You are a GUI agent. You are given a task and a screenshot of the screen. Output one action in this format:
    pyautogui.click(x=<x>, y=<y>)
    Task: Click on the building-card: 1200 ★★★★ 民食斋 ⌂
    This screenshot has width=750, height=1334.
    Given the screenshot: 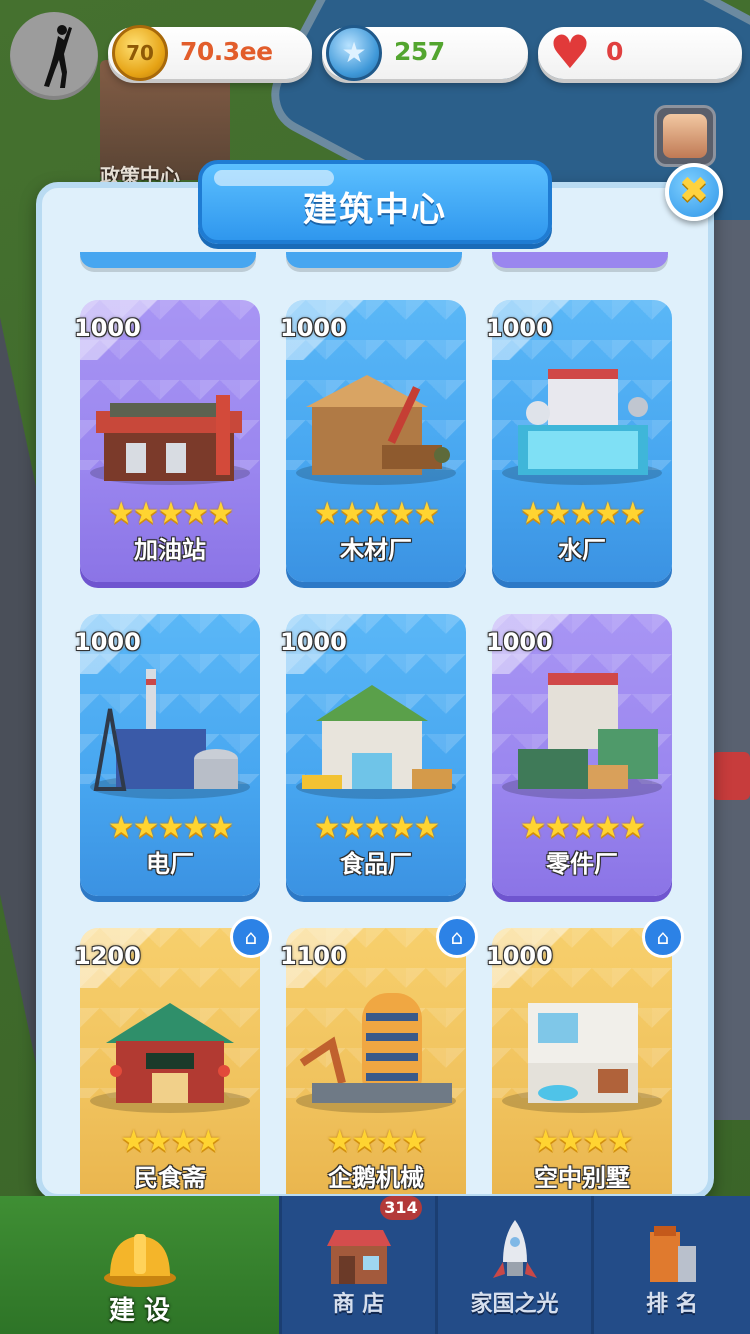 What is the action you would take?
    pyautogui.click(x=173, y=1055)
    